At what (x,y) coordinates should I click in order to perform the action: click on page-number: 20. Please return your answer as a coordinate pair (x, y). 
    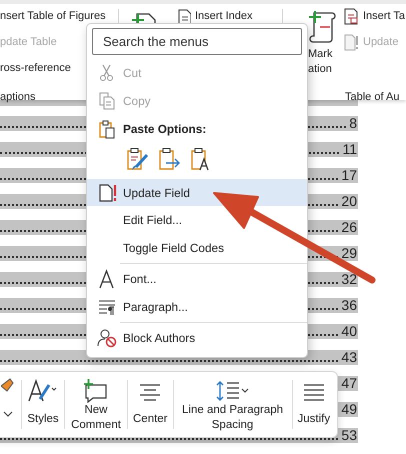
    Looking at the image, I should click on (349, 201).